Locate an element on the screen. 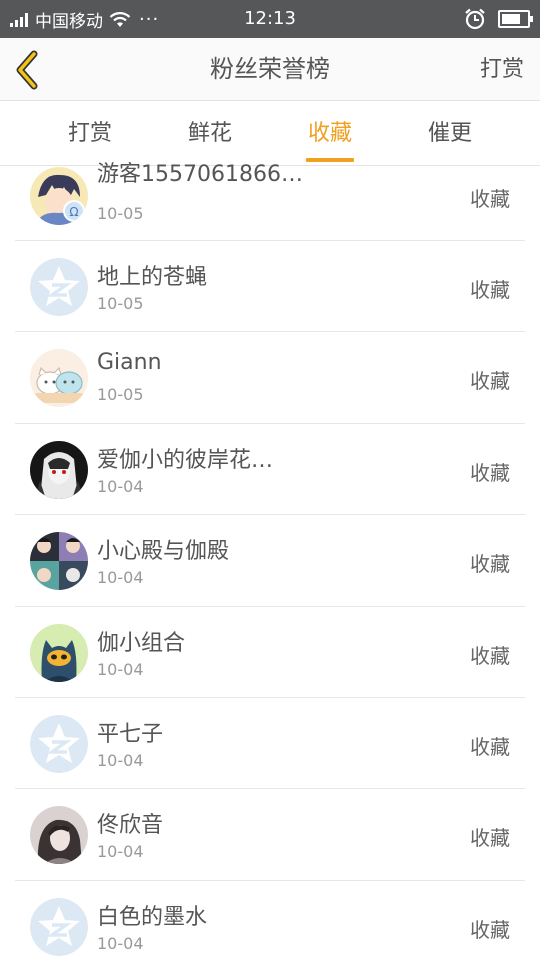 This screenshot has width=540, height=960. fan-row: 平七子 10-04 收藏 is located at coordinates (270, 744).